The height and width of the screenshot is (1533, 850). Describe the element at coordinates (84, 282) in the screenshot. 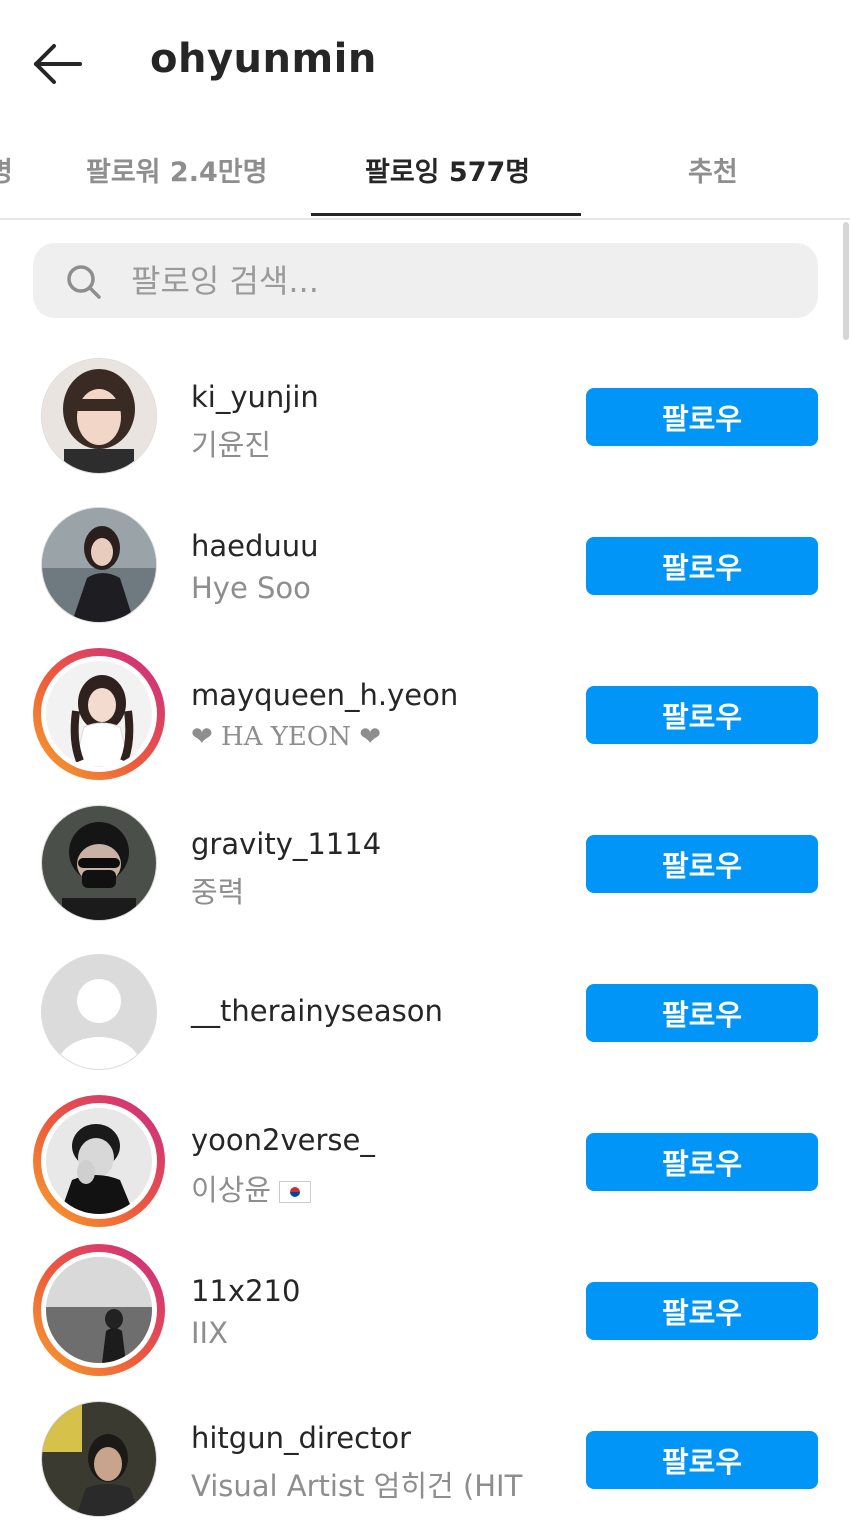

I see `search-icon` at that location.